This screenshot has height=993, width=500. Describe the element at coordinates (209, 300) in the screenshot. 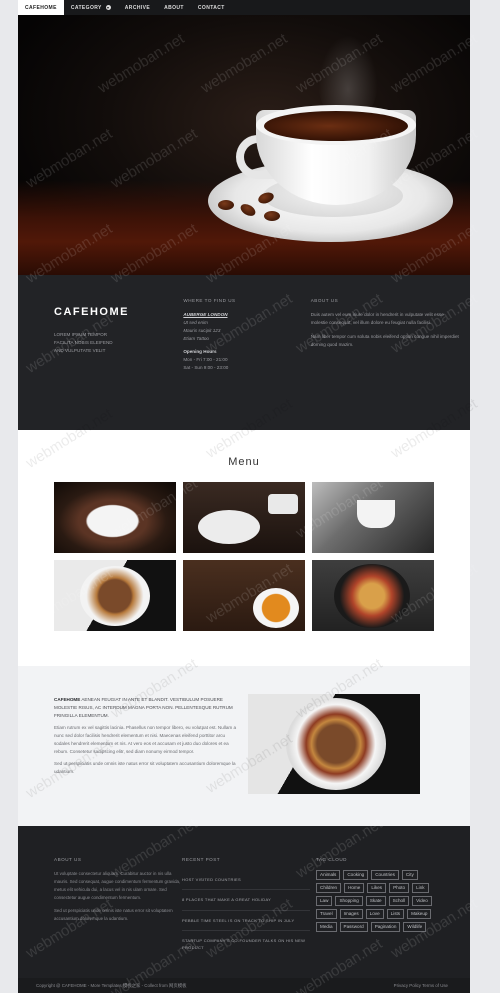

I see `where-heading: WHERE TO FIND US` at that location.